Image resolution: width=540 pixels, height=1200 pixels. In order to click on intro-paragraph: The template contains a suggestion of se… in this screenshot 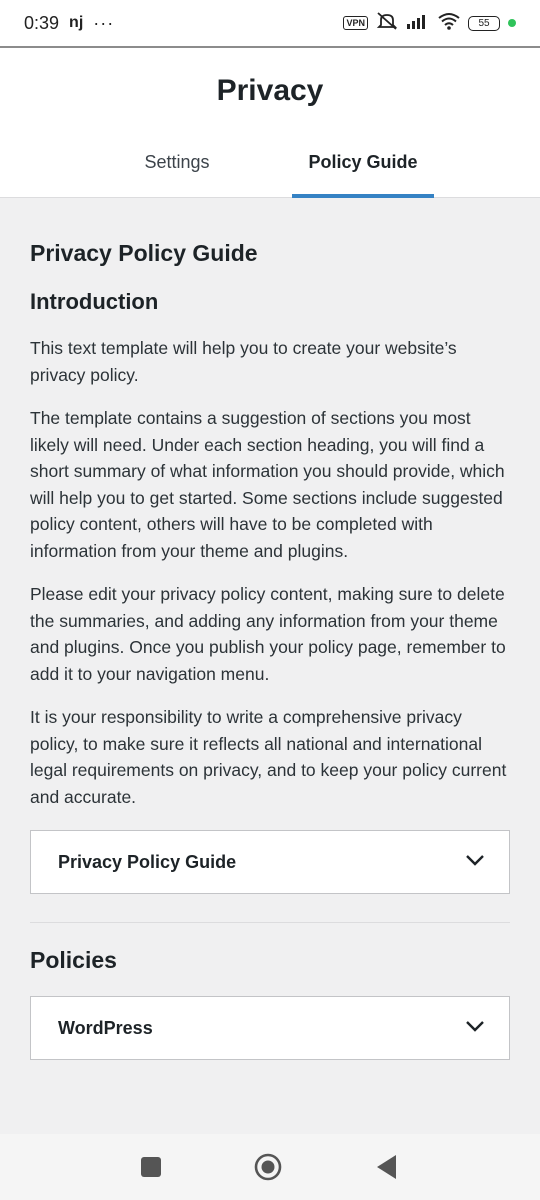, I will do `click(267, 484)`.